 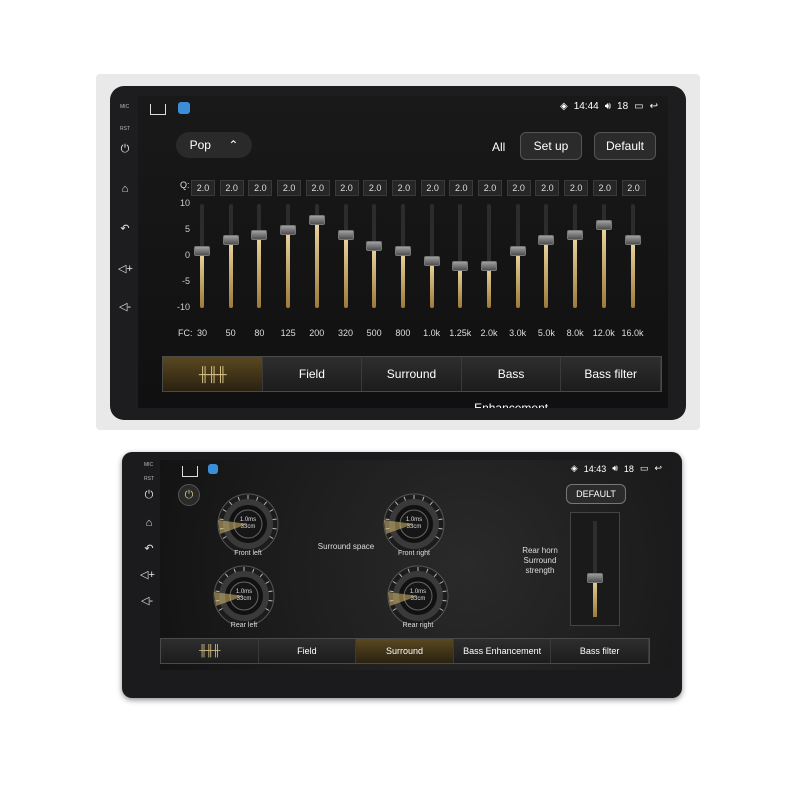 I want to click on fc-label: 8.0k, so click(x=575, y=333).